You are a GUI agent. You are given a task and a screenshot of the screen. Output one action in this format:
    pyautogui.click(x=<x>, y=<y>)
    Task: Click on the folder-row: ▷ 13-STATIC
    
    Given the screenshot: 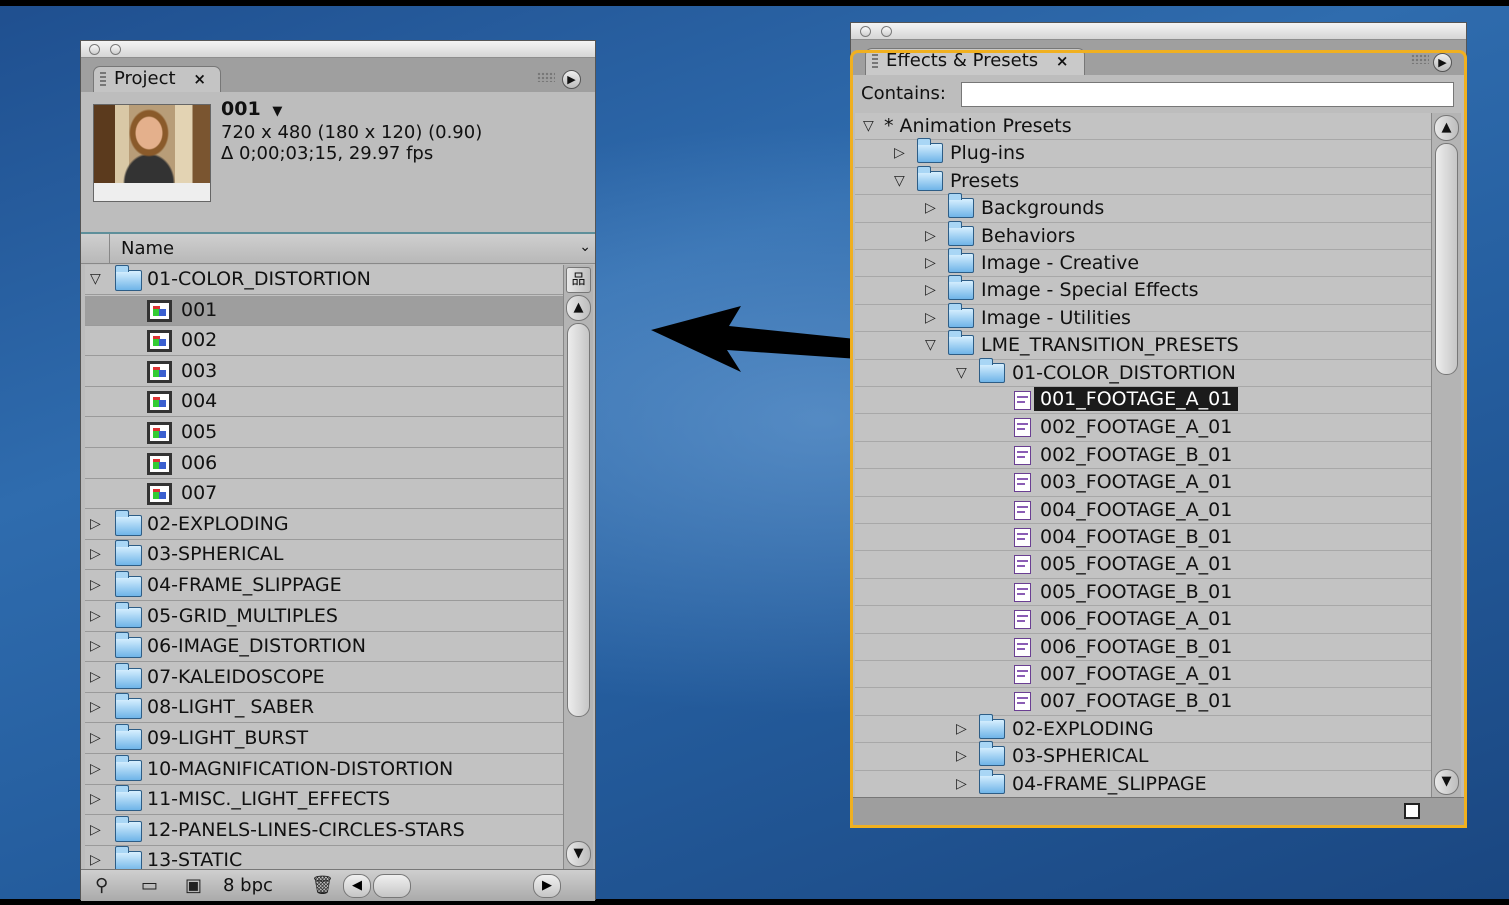 What is the action you would take?
    pyautogui.click(x=324, y=857)
    